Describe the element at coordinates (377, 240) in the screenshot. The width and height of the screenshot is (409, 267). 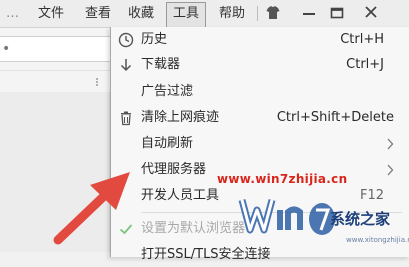
I see `watermark-small-url: www.xitongzhijia.net` at that location.